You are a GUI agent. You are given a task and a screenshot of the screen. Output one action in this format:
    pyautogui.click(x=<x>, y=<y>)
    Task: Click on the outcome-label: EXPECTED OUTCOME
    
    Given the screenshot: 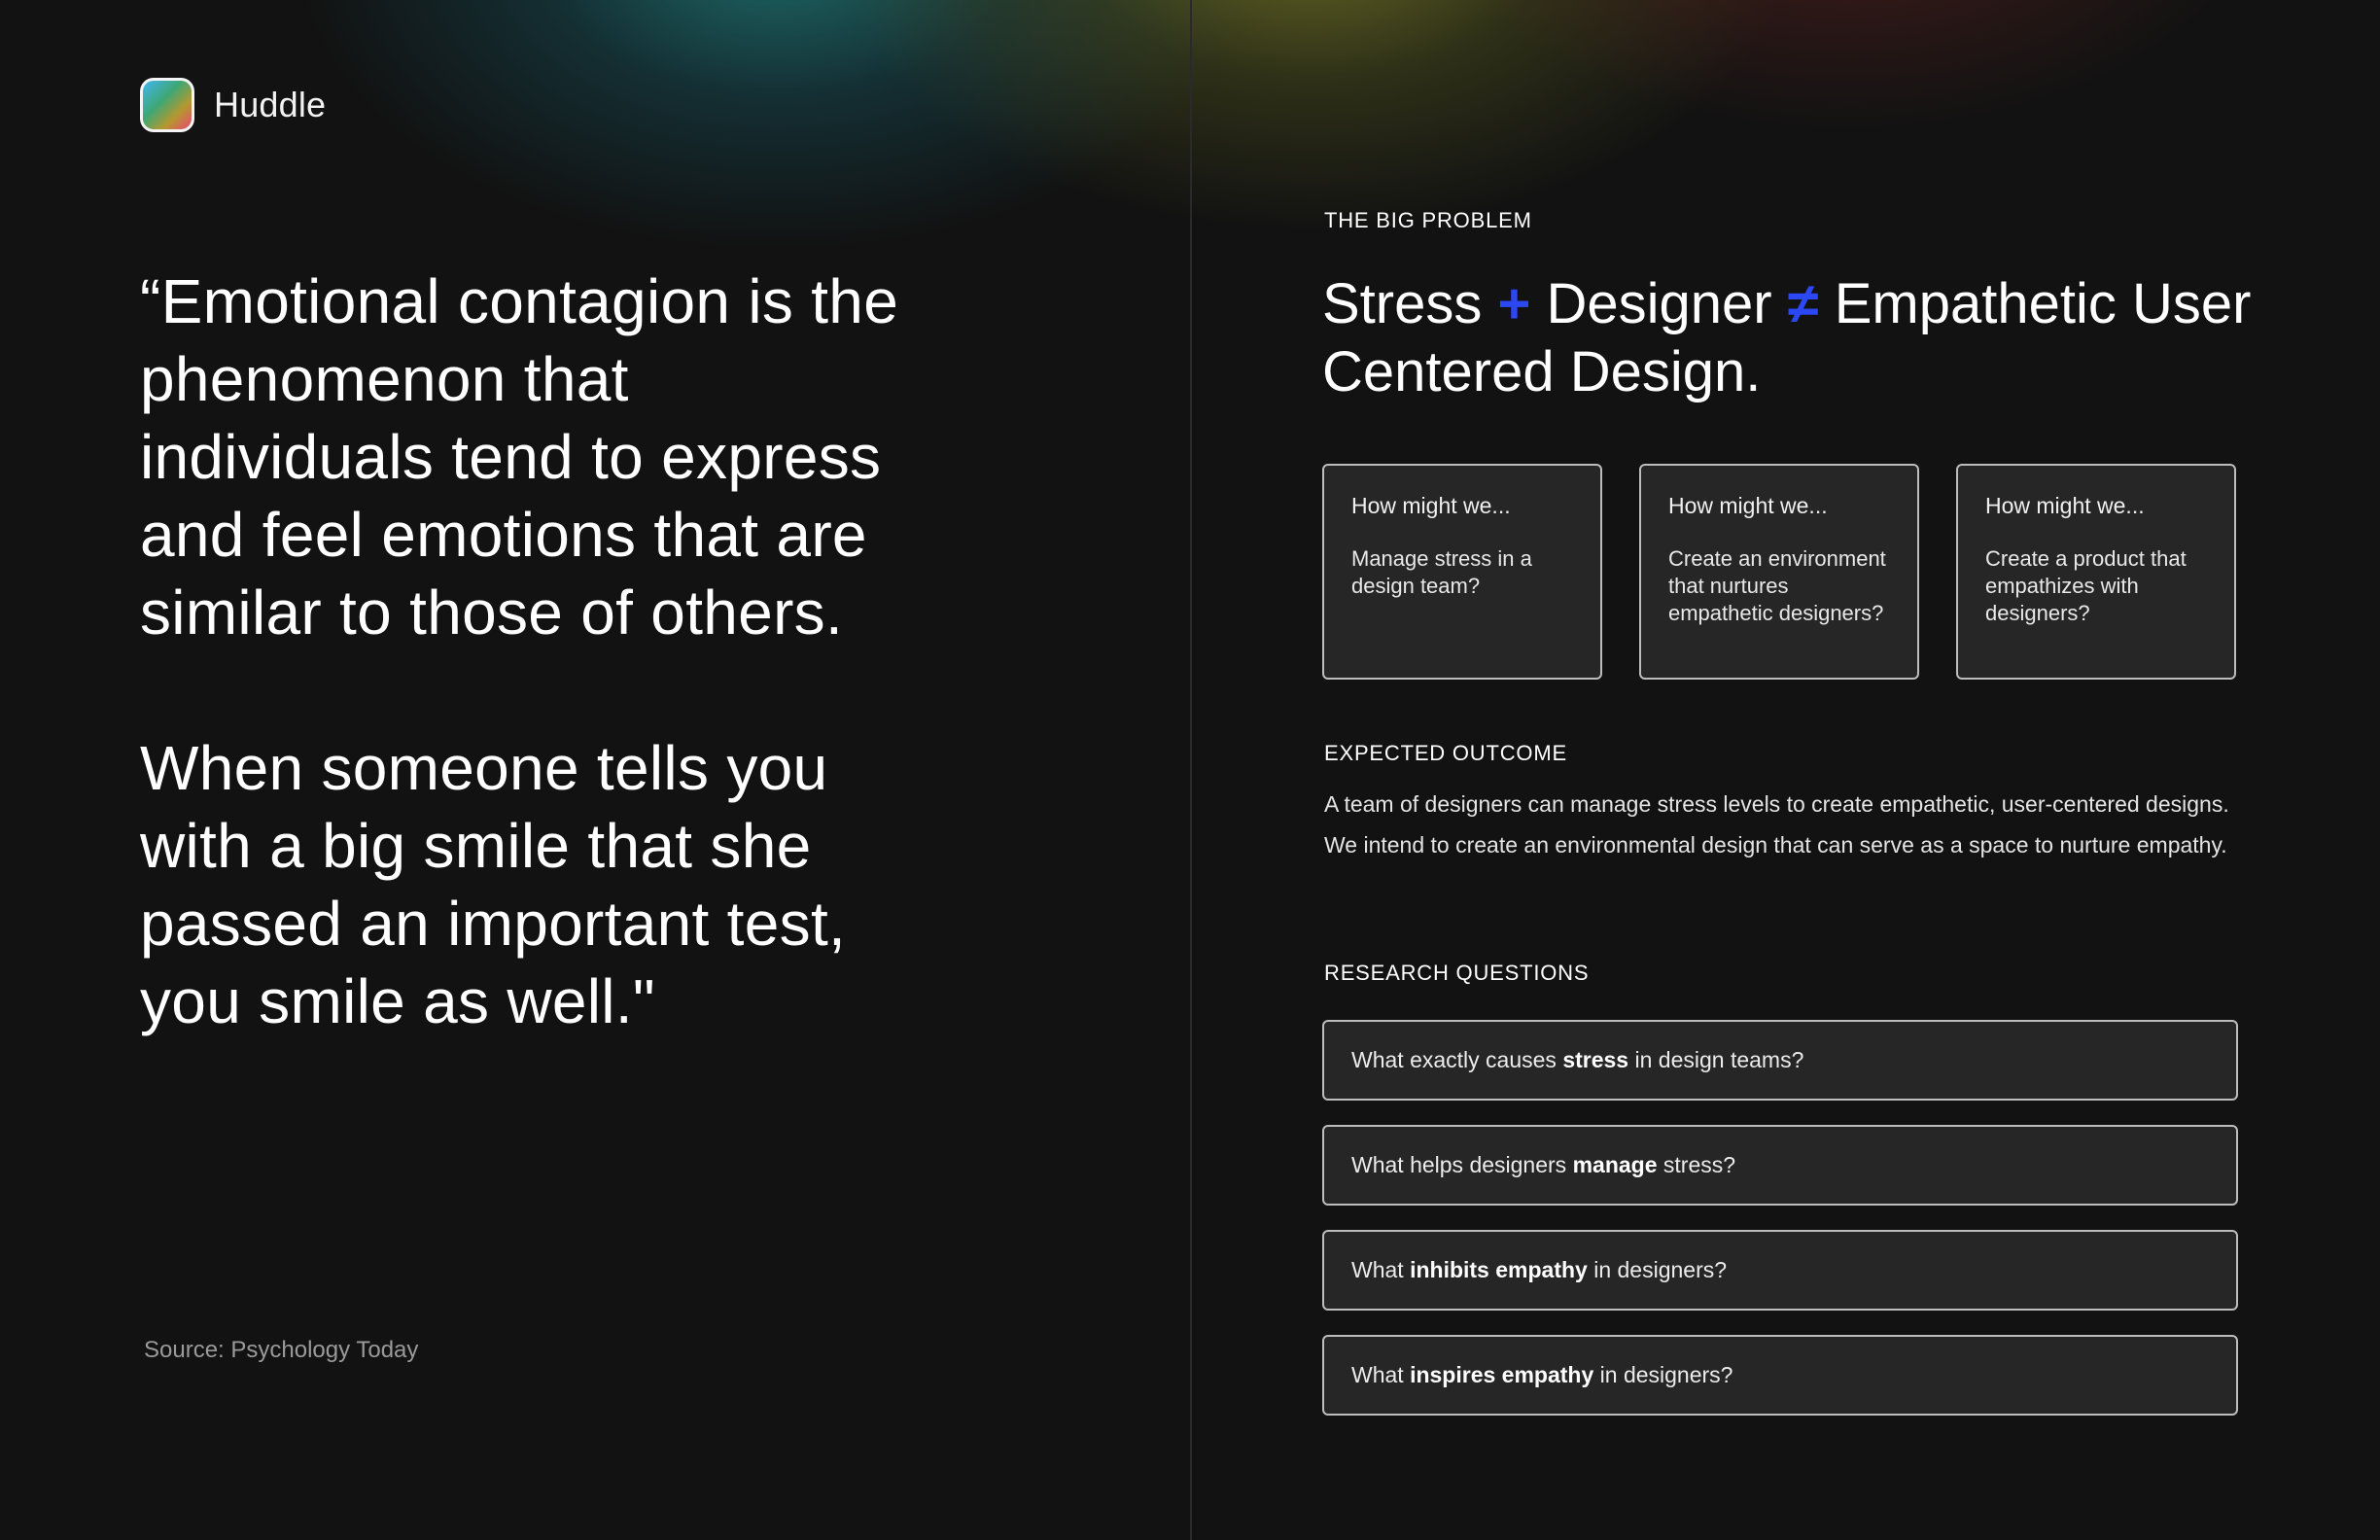 What is the action you would take?
    pyautogui.click(x=1445, y=753)
    